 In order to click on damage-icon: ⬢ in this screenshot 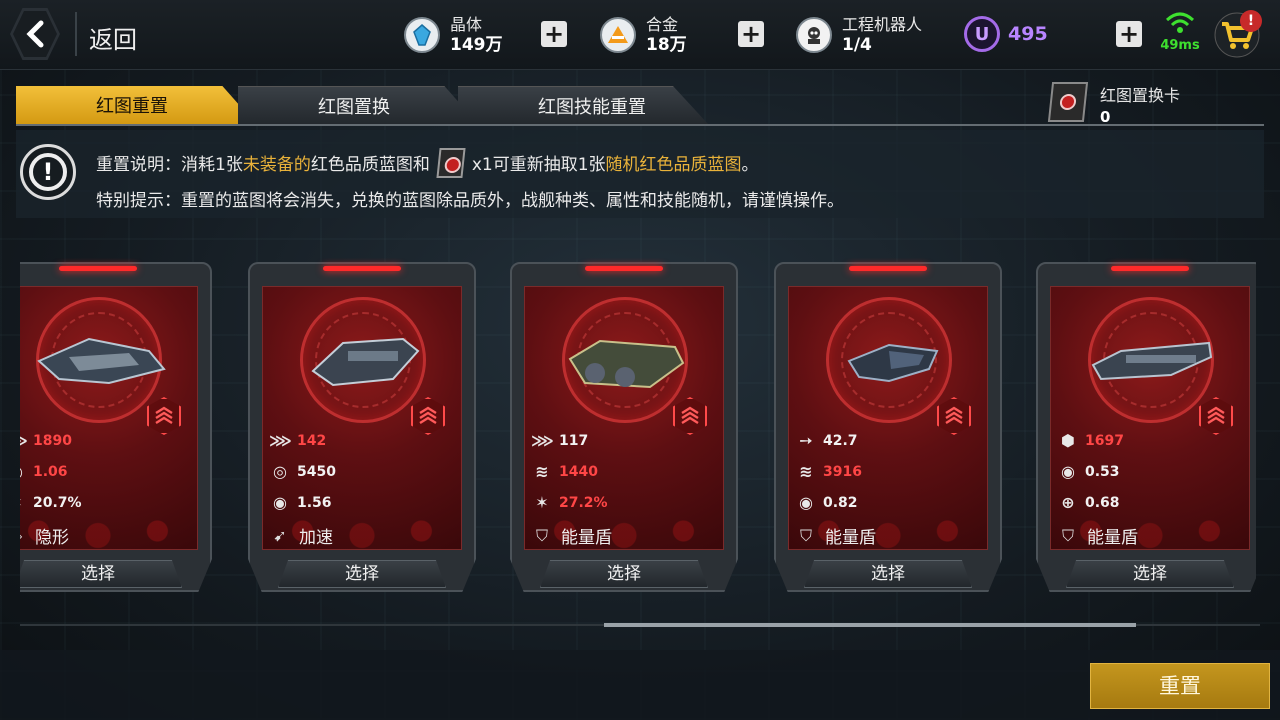, I will do `click(1068, 440)`.